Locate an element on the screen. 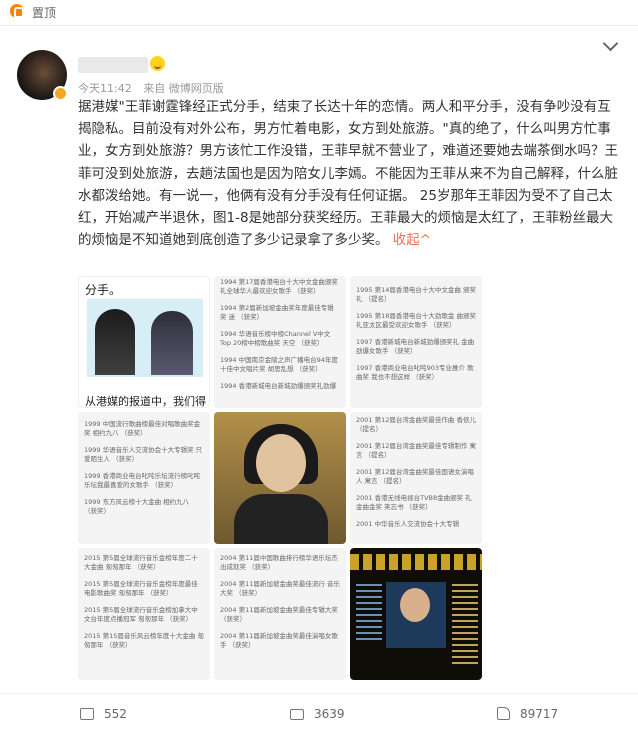 This screenshot has height=733, width=638. image-1-bottom-text: 从港媒的报道中，我们得 is located at coordinates (145, 401).